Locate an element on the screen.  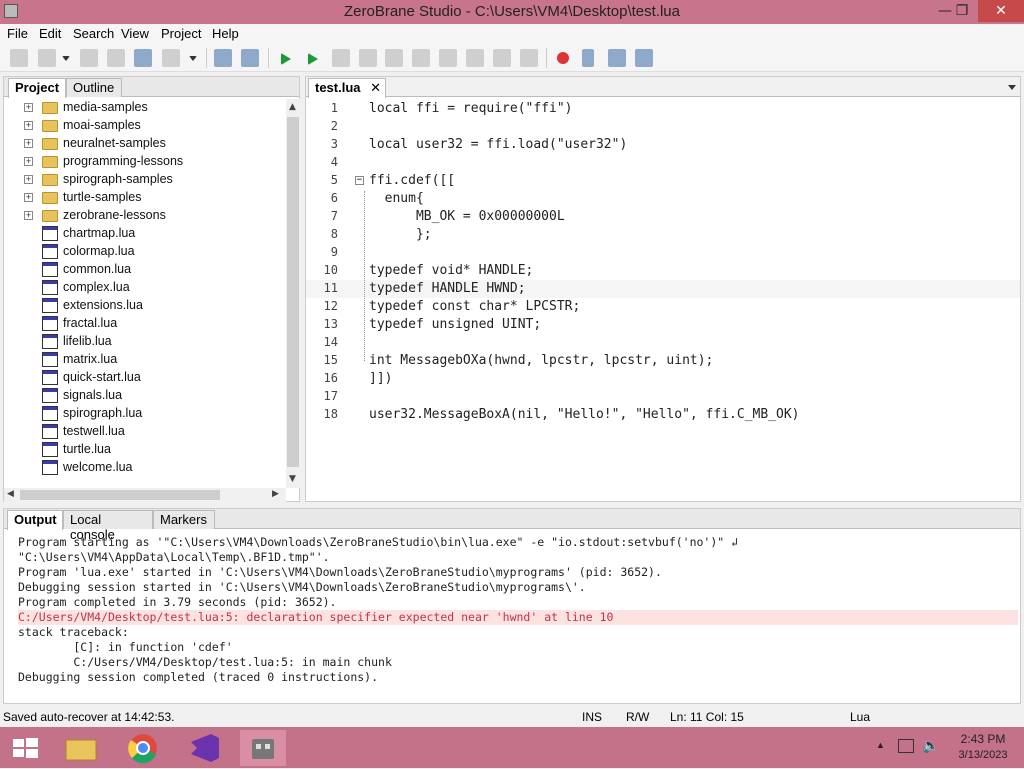
step-into-icon is located at coordinates (394, 58).